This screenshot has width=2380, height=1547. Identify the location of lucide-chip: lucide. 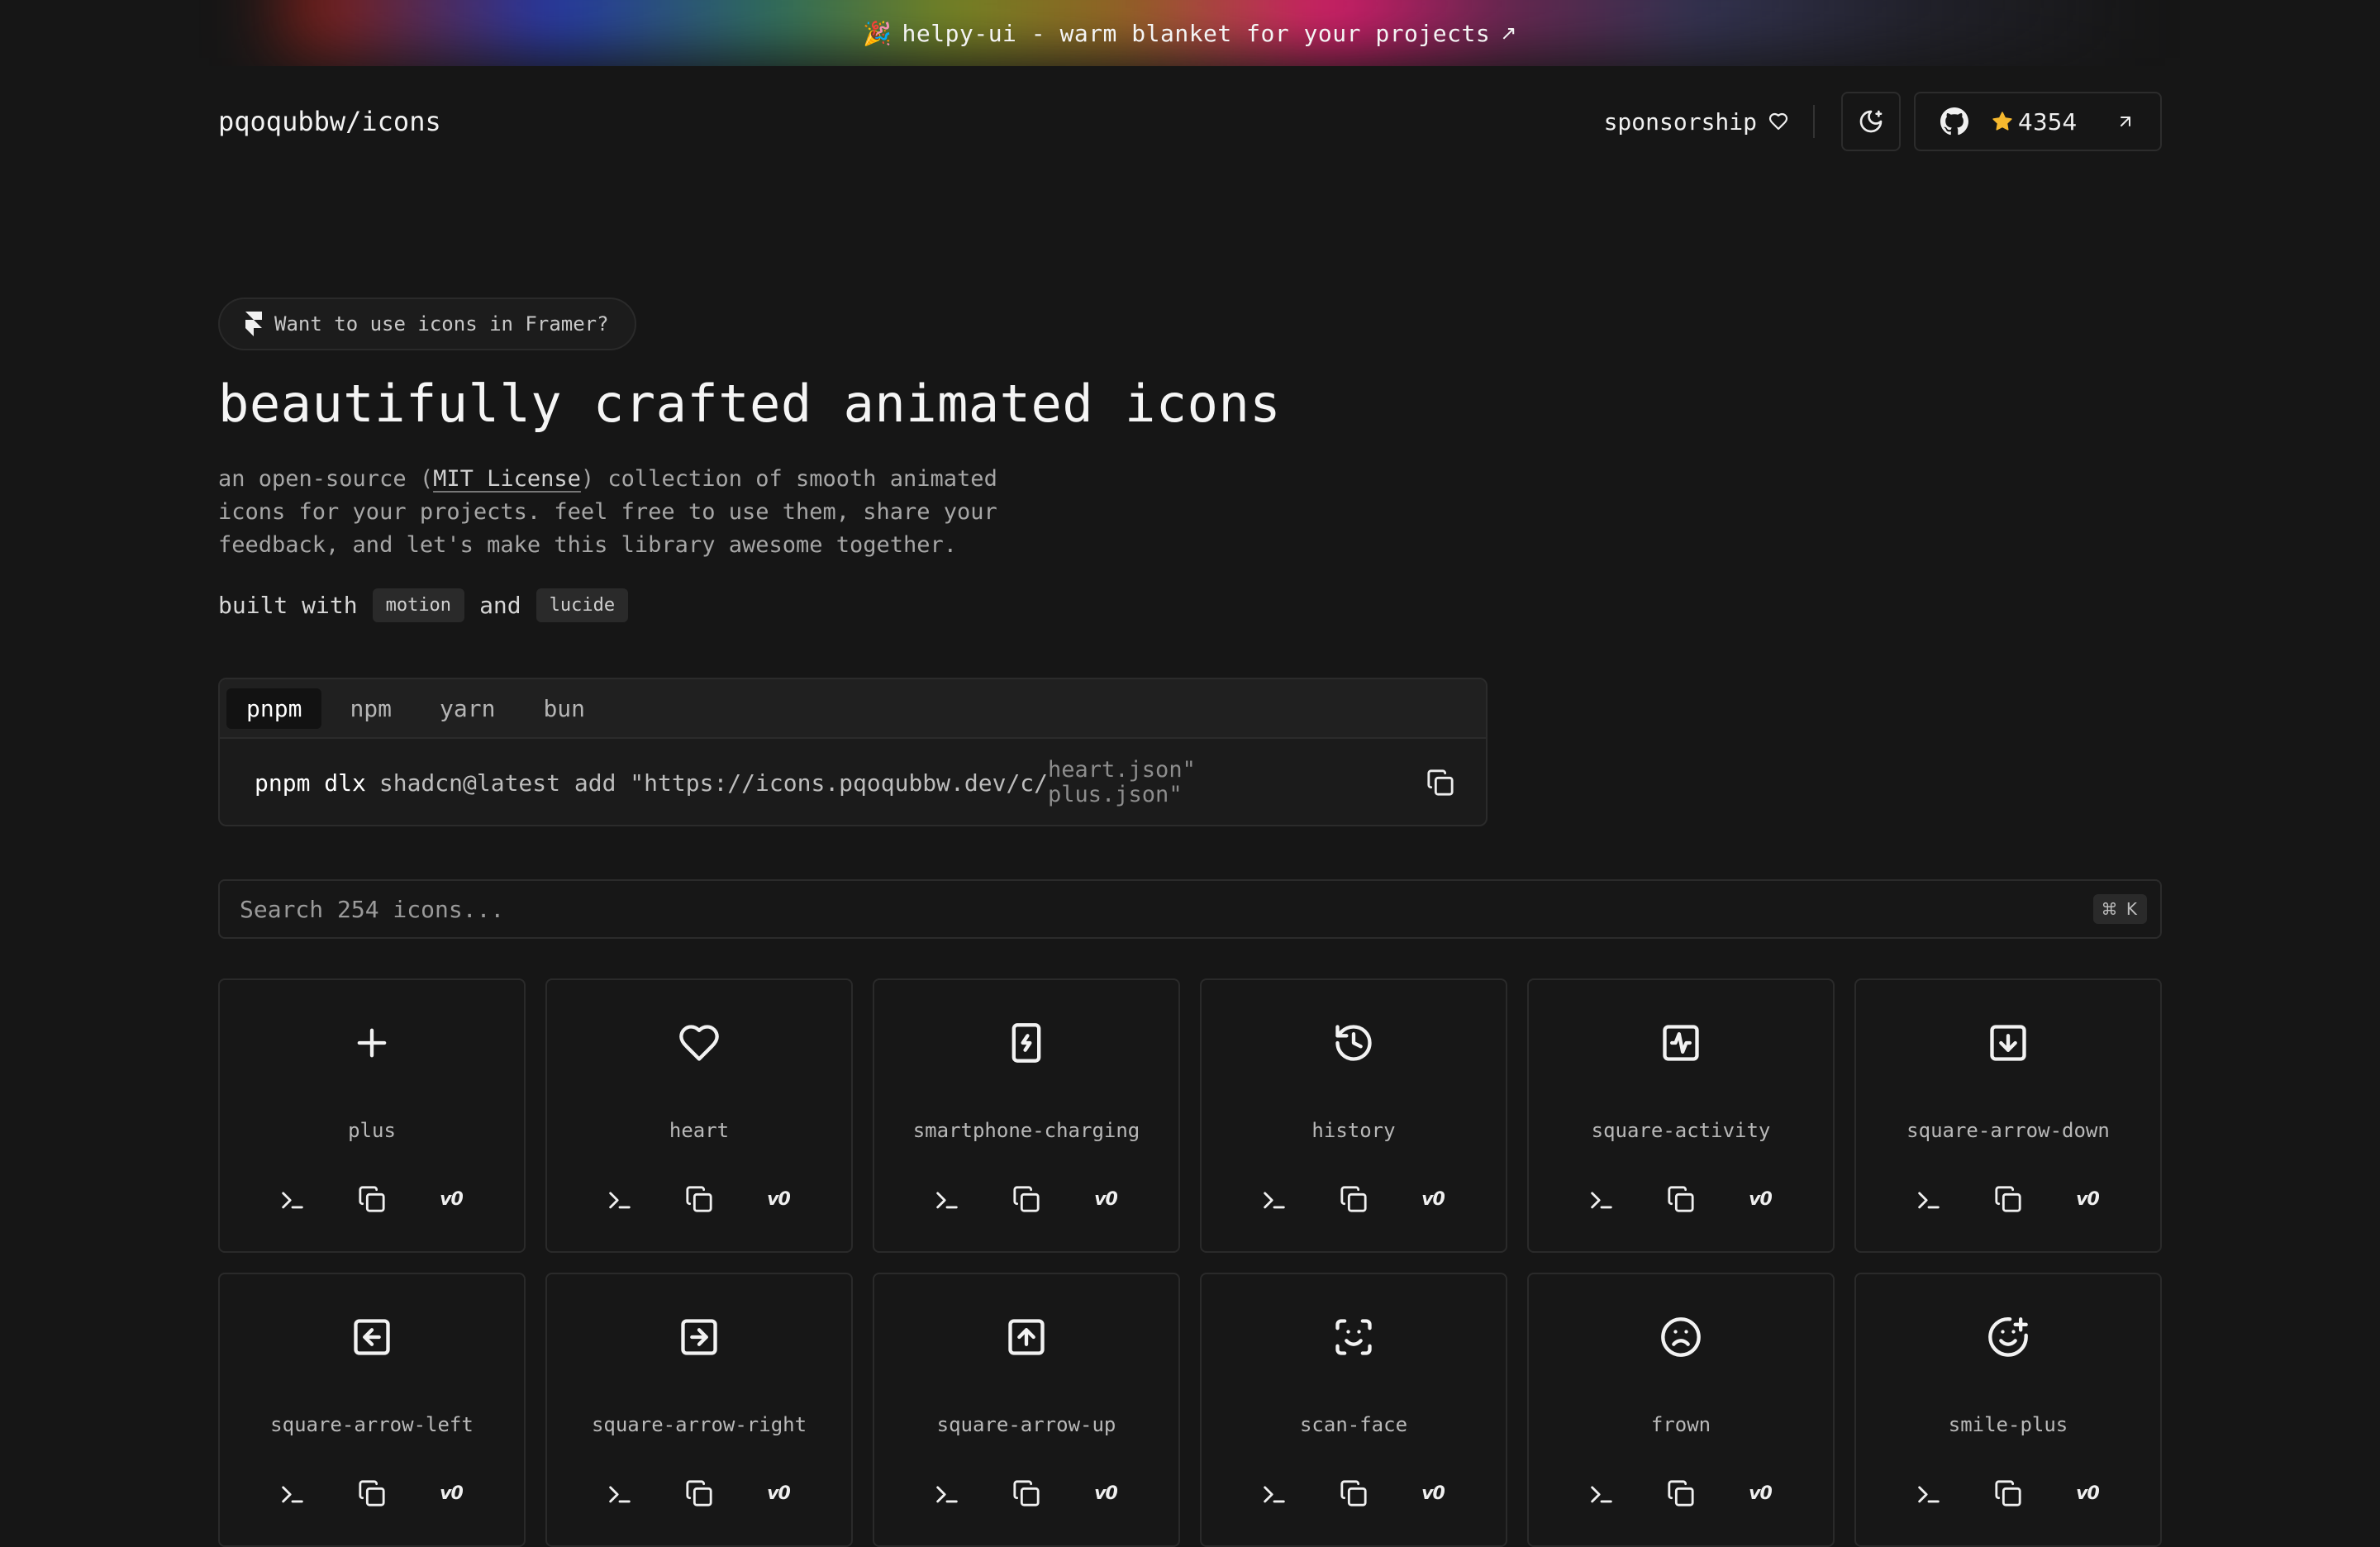
(582, 605).